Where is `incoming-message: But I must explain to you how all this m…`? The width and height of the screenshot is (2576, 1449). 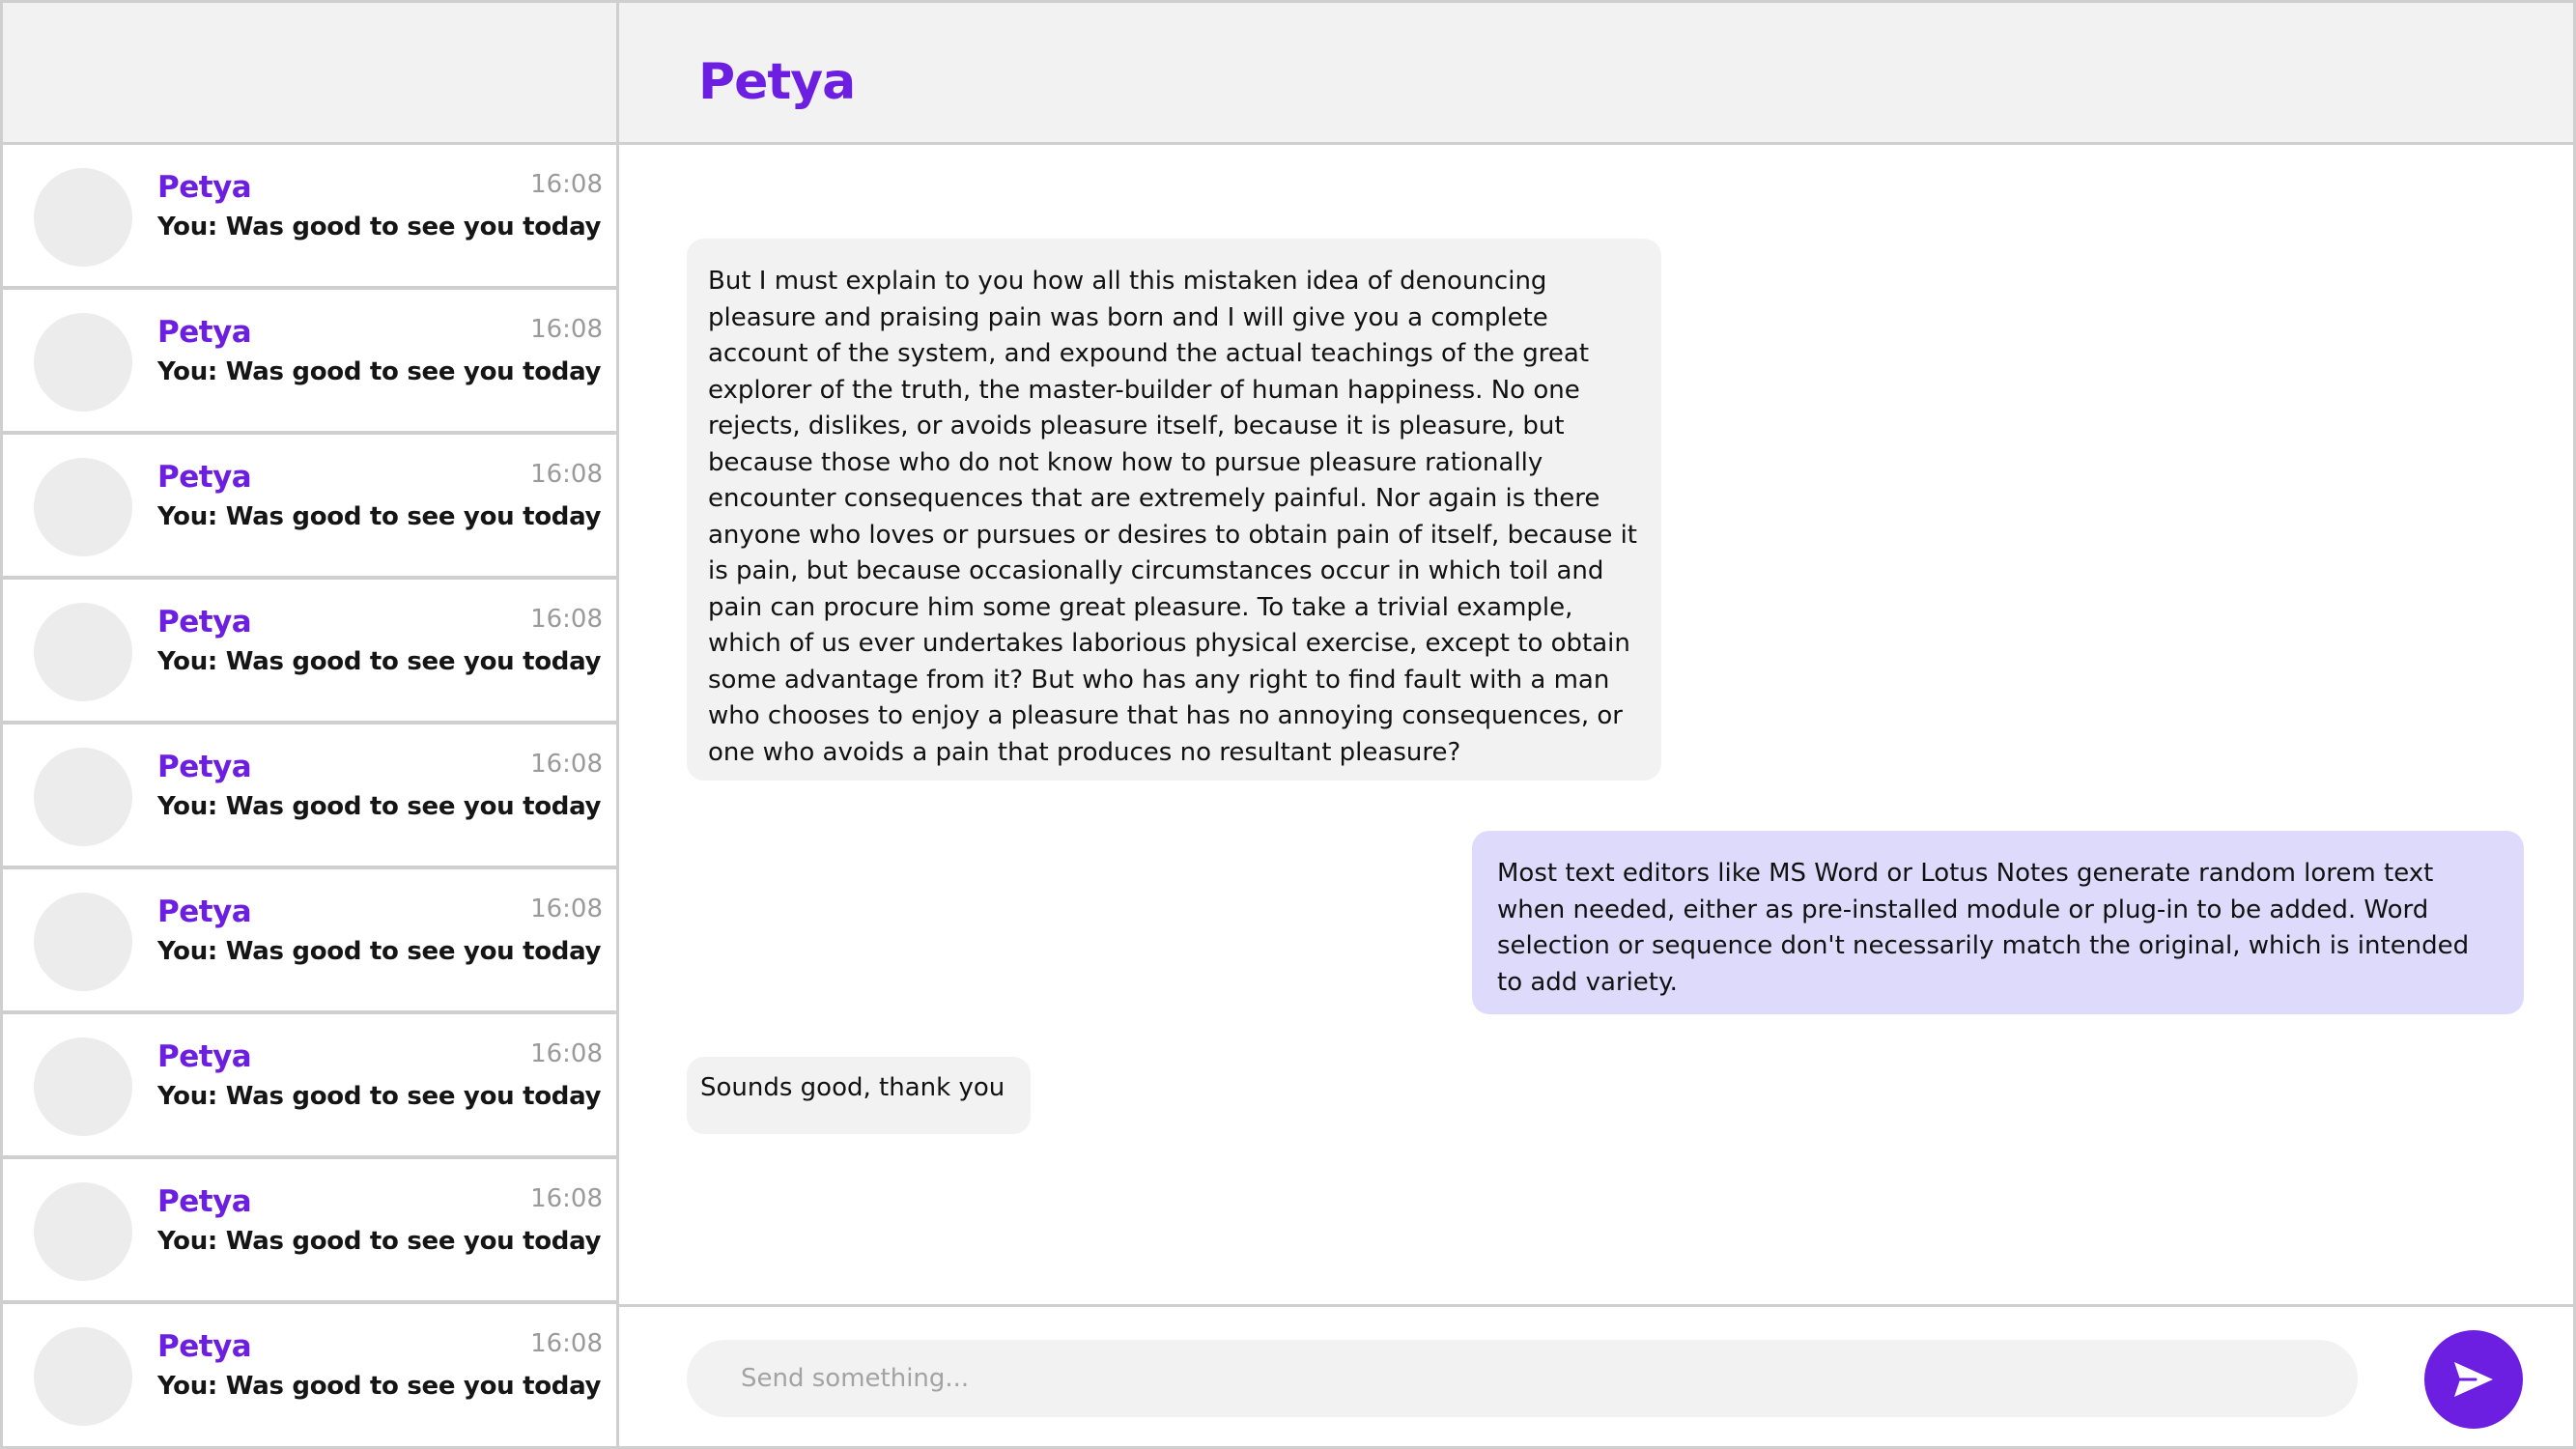
incoming-message: But I must explain to you how all this m… is located at coordinates (1174, 510).